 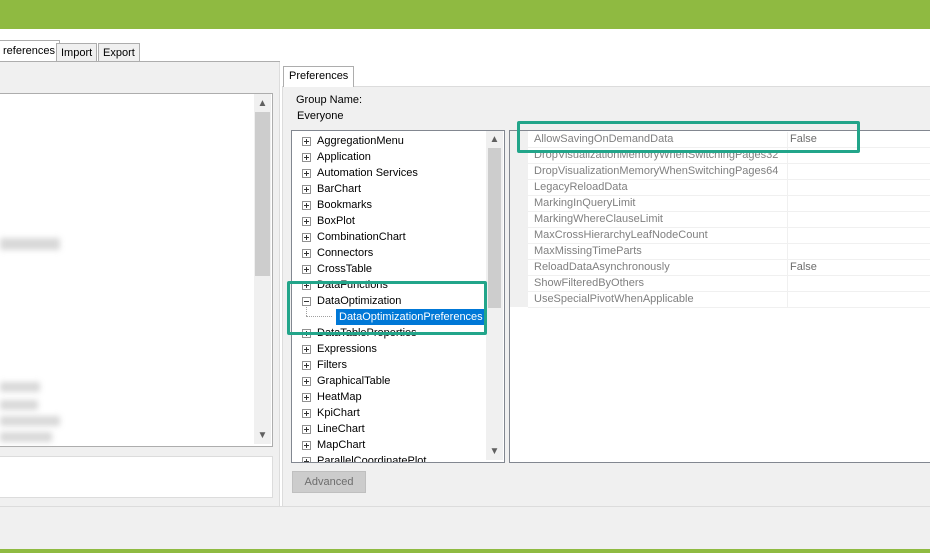 I want to click on property-row: LegacyReloadData, so click(x=729, y=188).